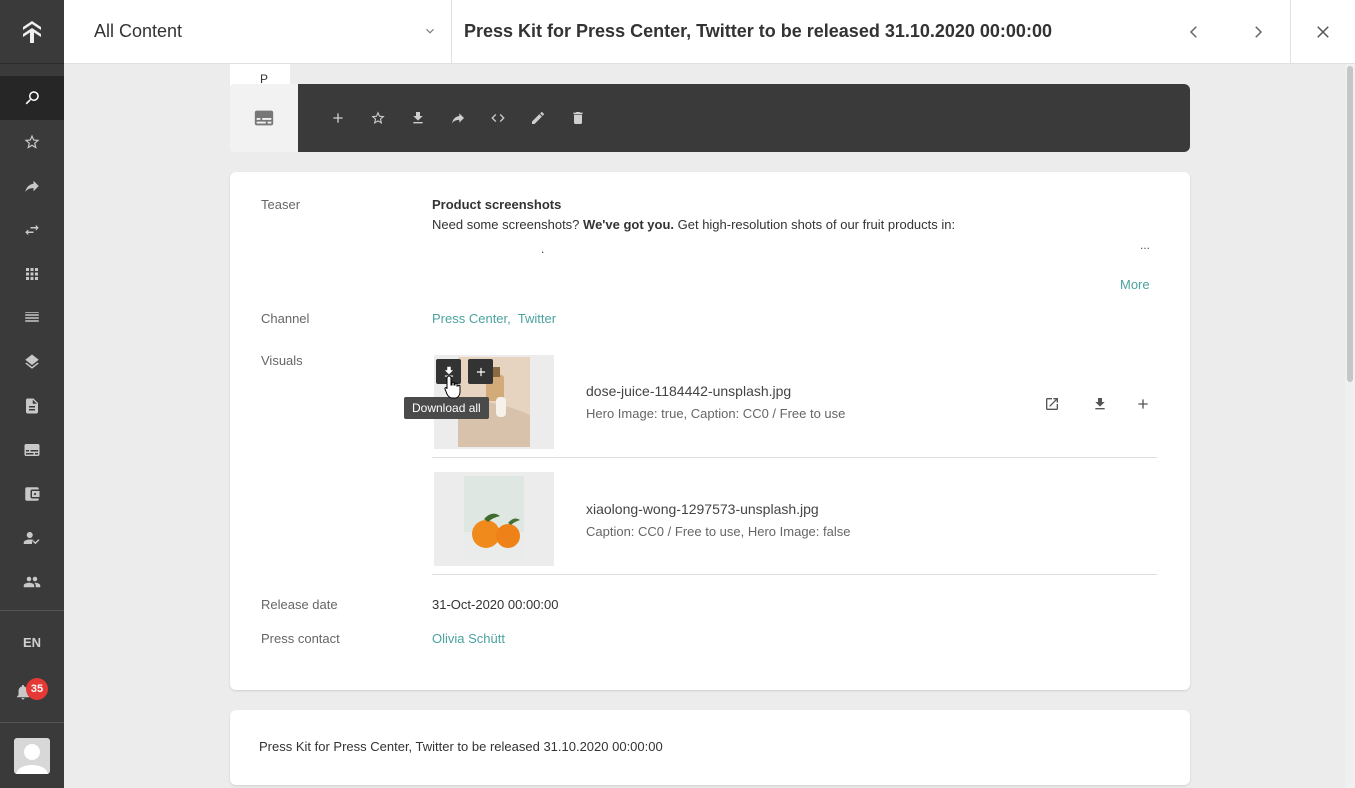 This screenshot has height=788, width=1355. What do you see at coordinates (299, 604) in the screenshot?
I see `release-date-label: Release date` at bounding box center [299, 604].